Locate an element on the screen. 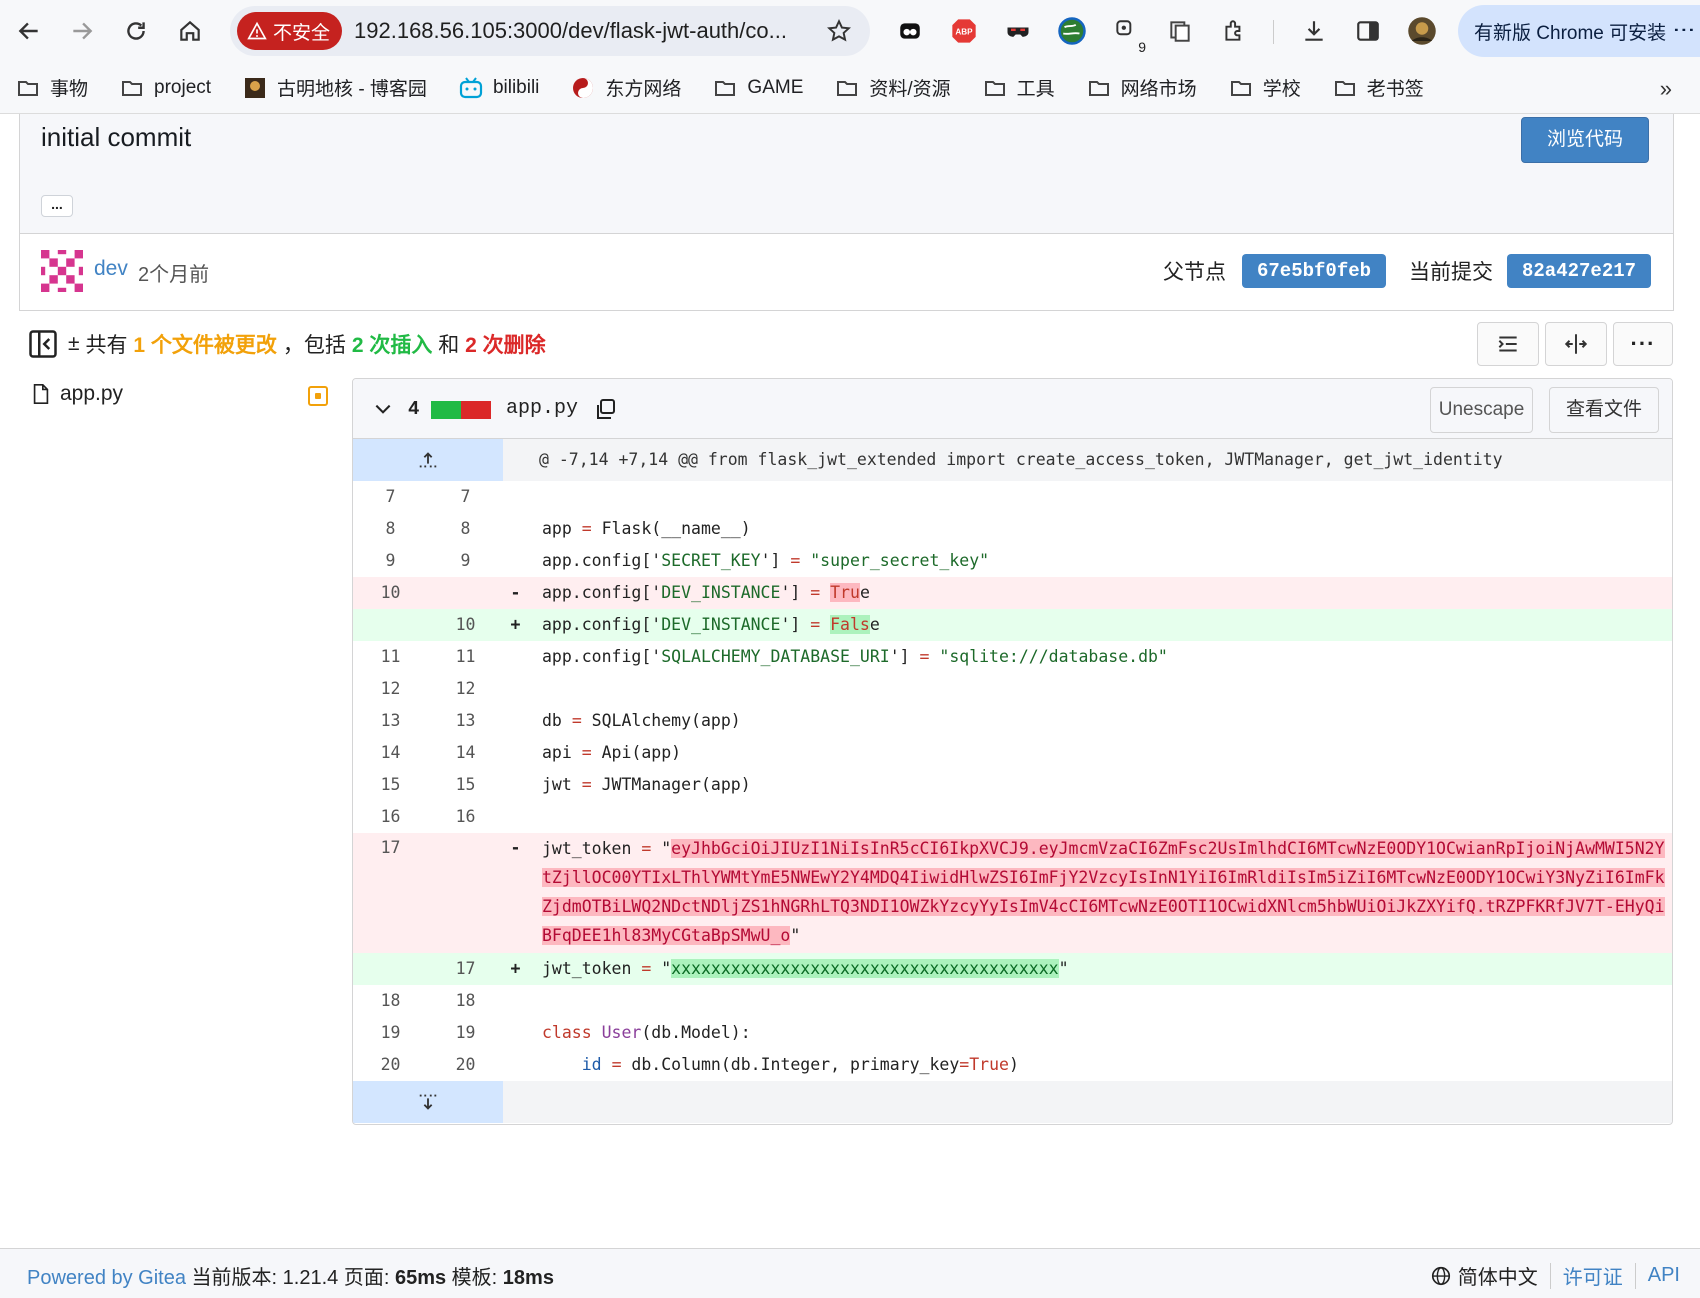 The width and height of the screenshot is (1700, 1298). old-line-number: 11 is located at coordinates (390, 657).